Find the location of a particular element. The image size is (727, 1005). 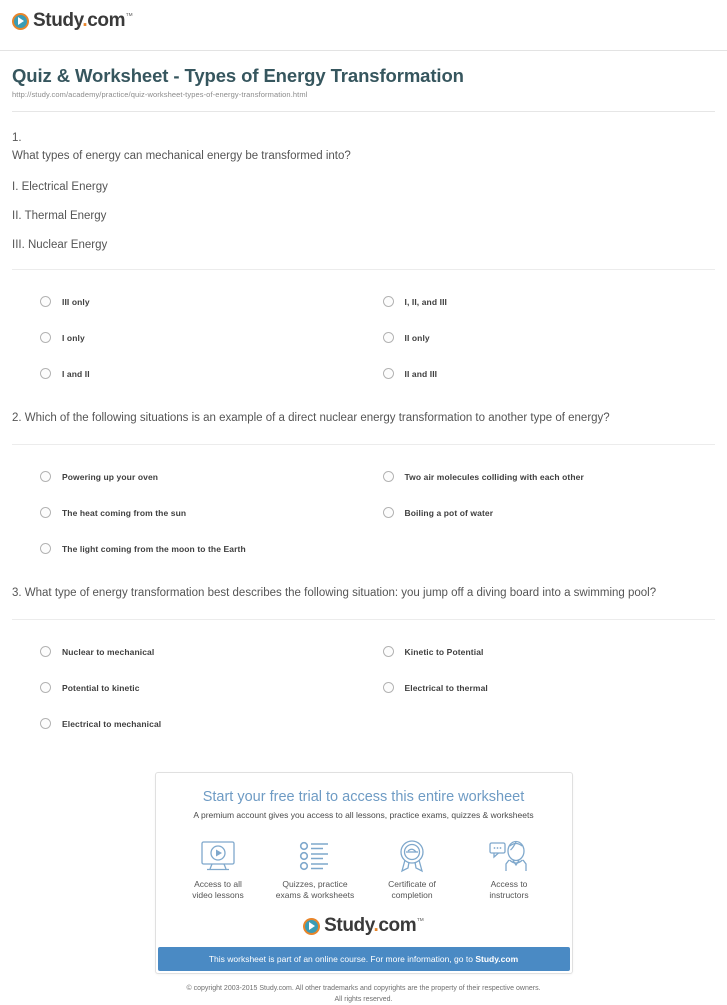

study-com-logo: Study.com™ is located at coordinates (72, 21).